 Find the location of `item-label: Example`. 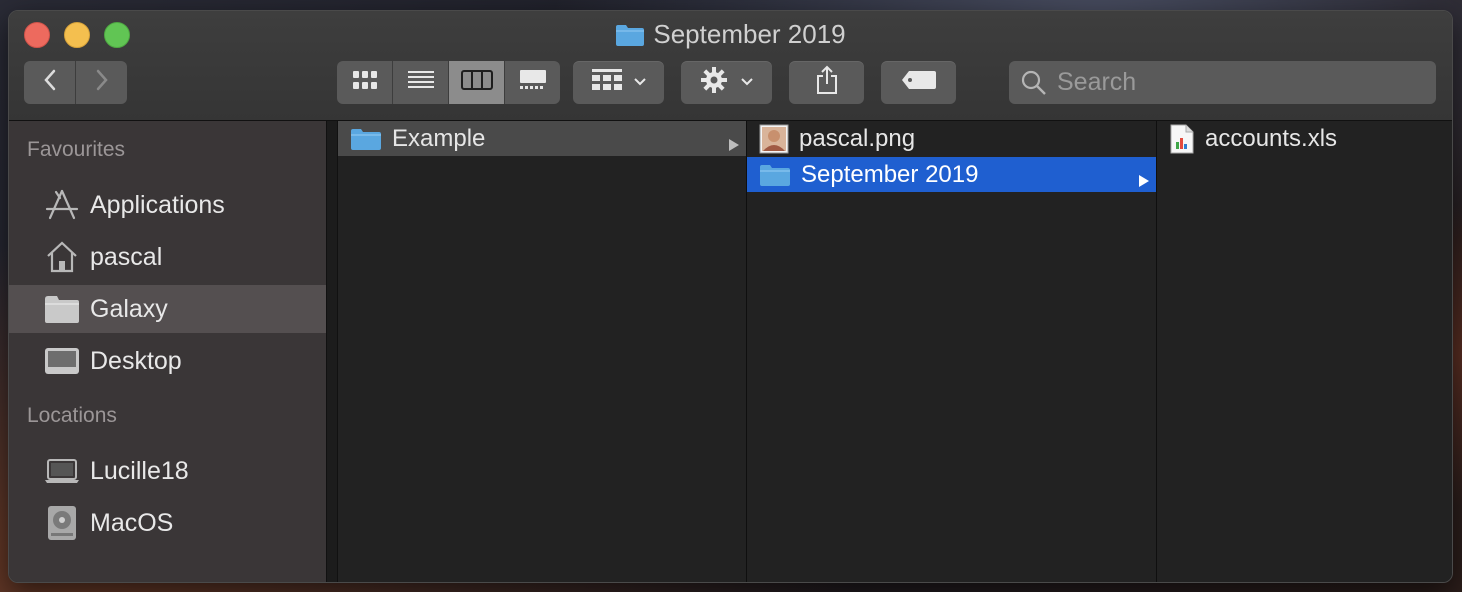

item-label: Example is located at coordinates (439, 138).